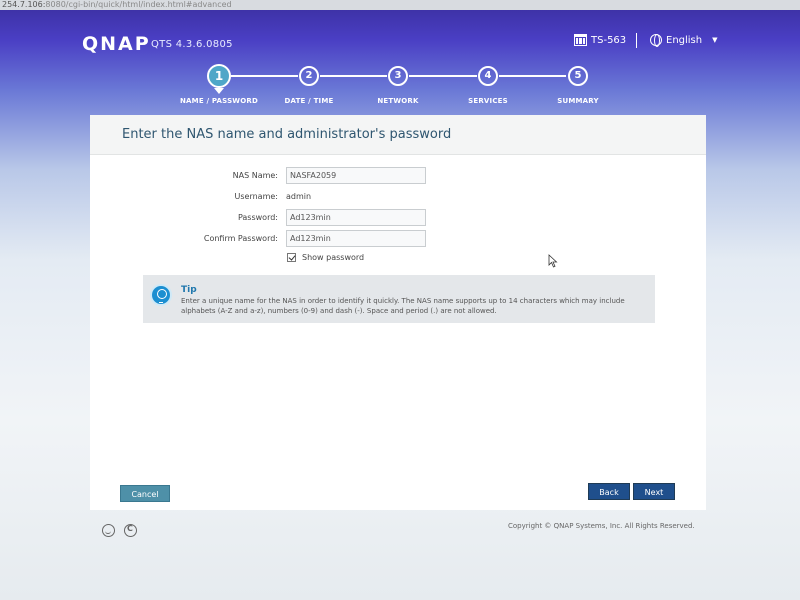 This screenshot has height=600, width=800. I want to click on password-label: Password:, so click(257, 217).